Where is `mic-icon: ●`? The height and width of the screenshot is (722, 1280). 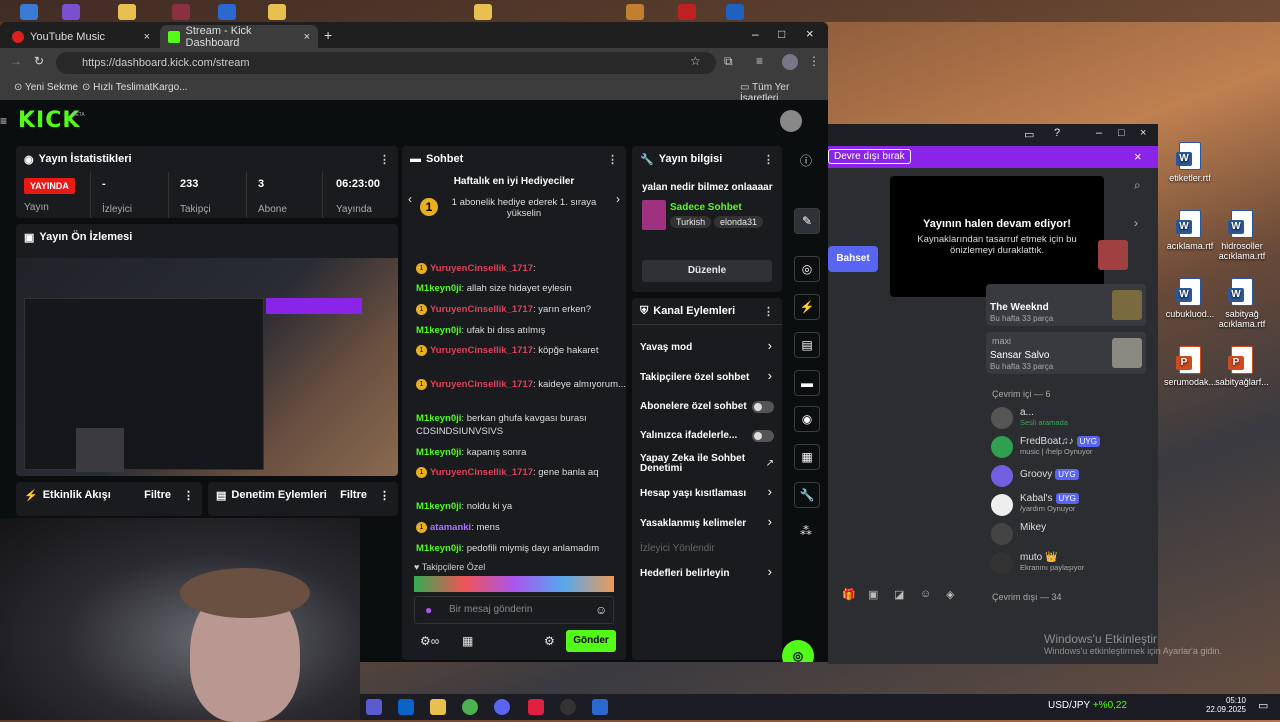 mic-icon: ● is located at coordinates (428, 610).